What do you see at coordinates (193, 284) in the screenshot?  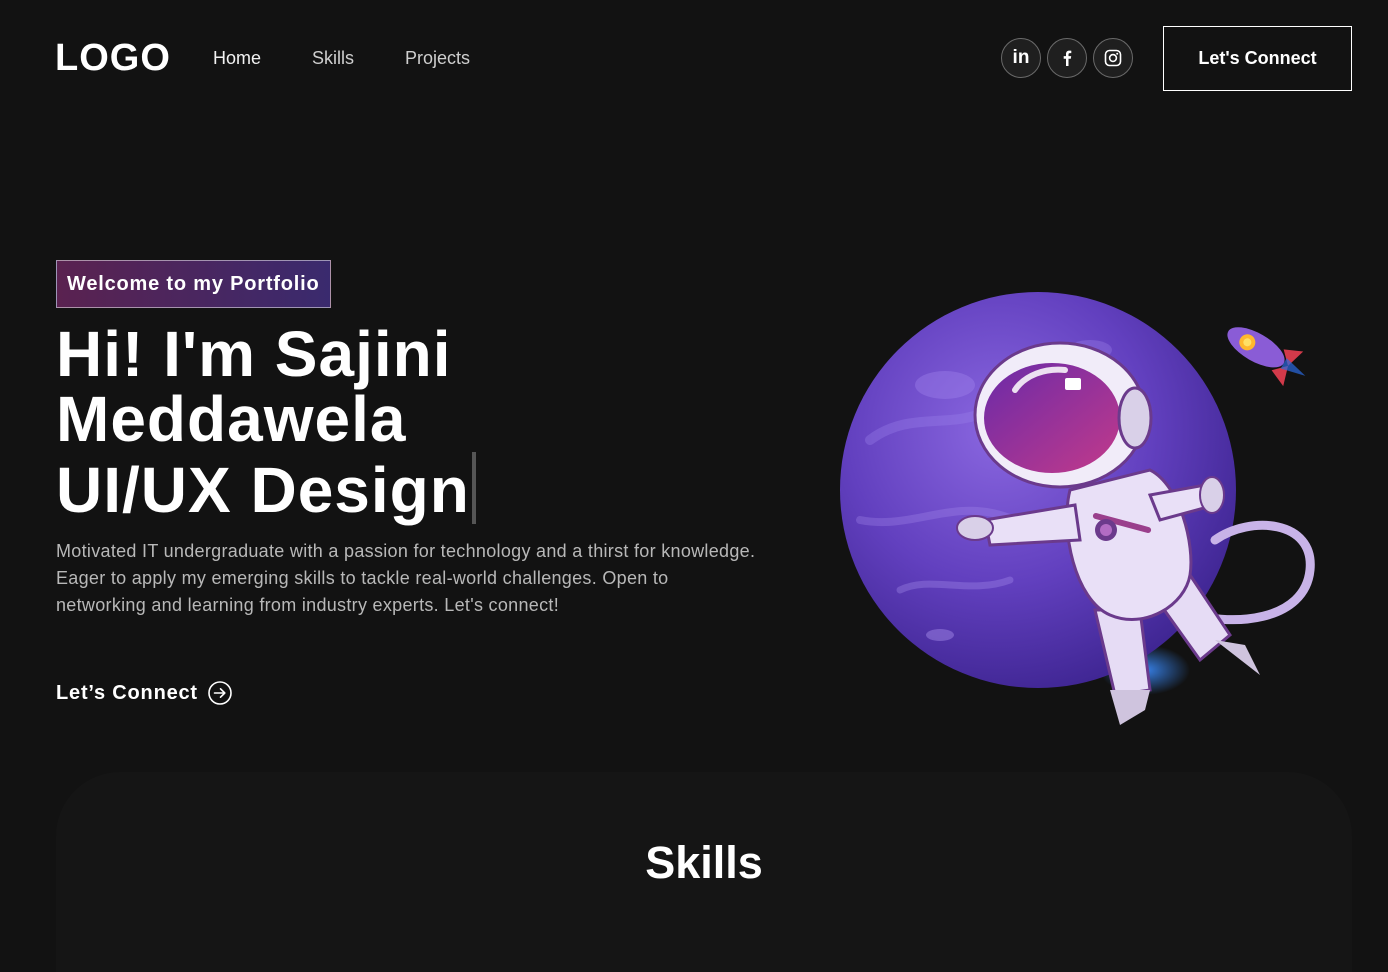 I see `welcome-tagline: Welcome to my Portfolio` at bounding box center [193, 284].